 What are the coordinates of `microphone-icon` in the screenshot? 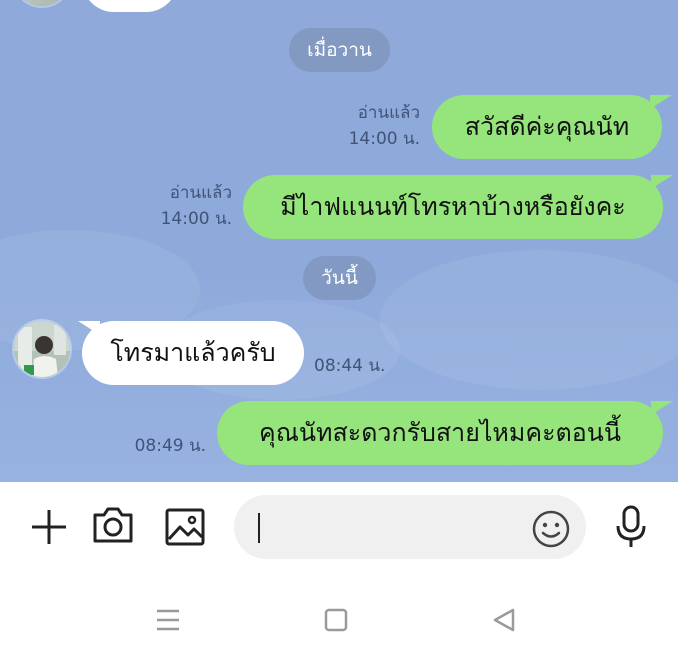 It's located at (631, 527).